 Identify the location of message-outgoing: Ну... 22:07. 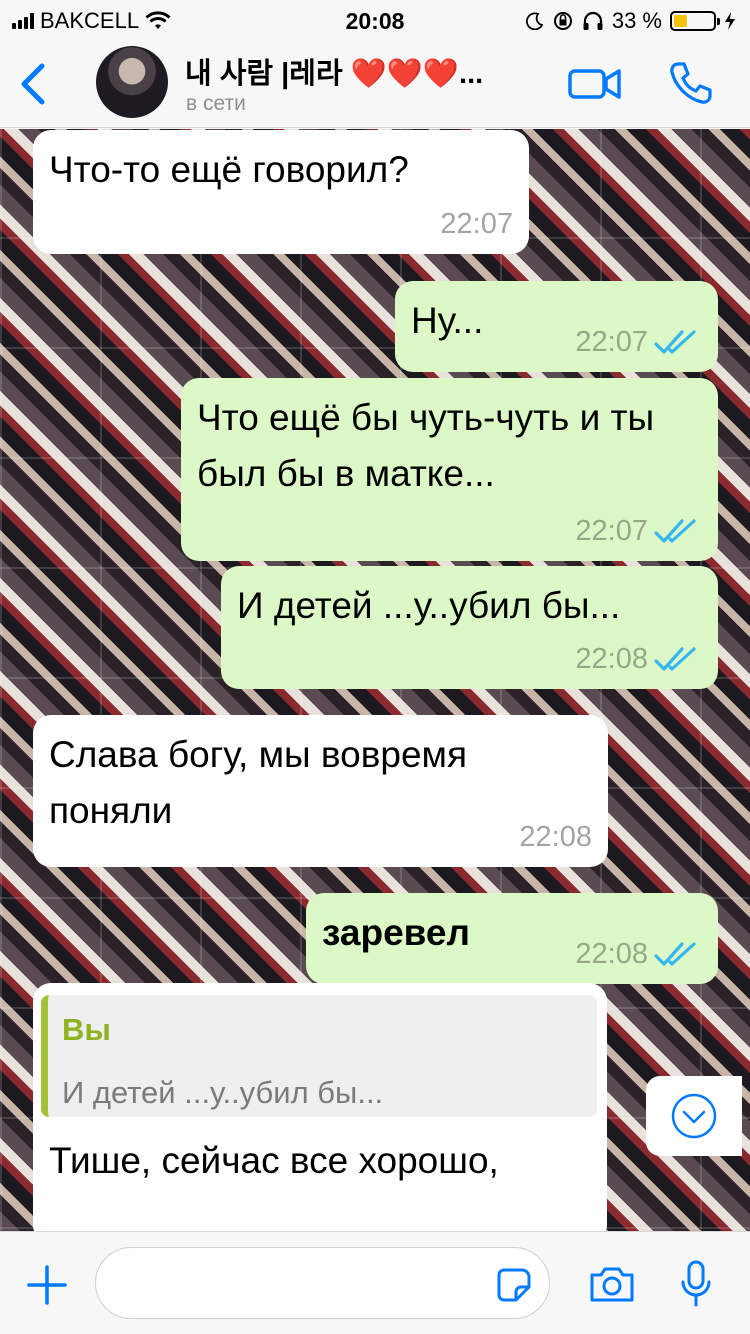
(556, 326).